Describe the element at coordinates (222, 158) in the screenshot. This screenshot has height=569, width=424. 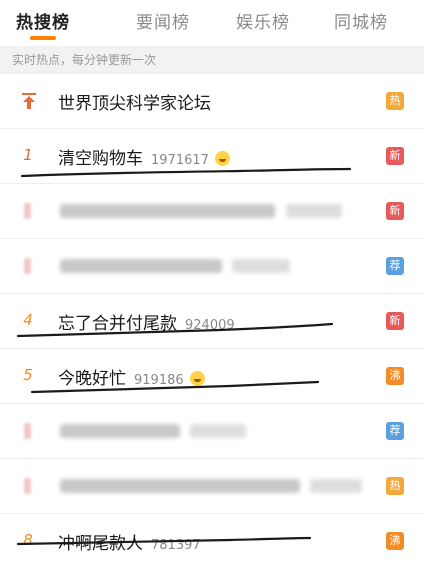
I see `laughing-emoji-icon` at that location.